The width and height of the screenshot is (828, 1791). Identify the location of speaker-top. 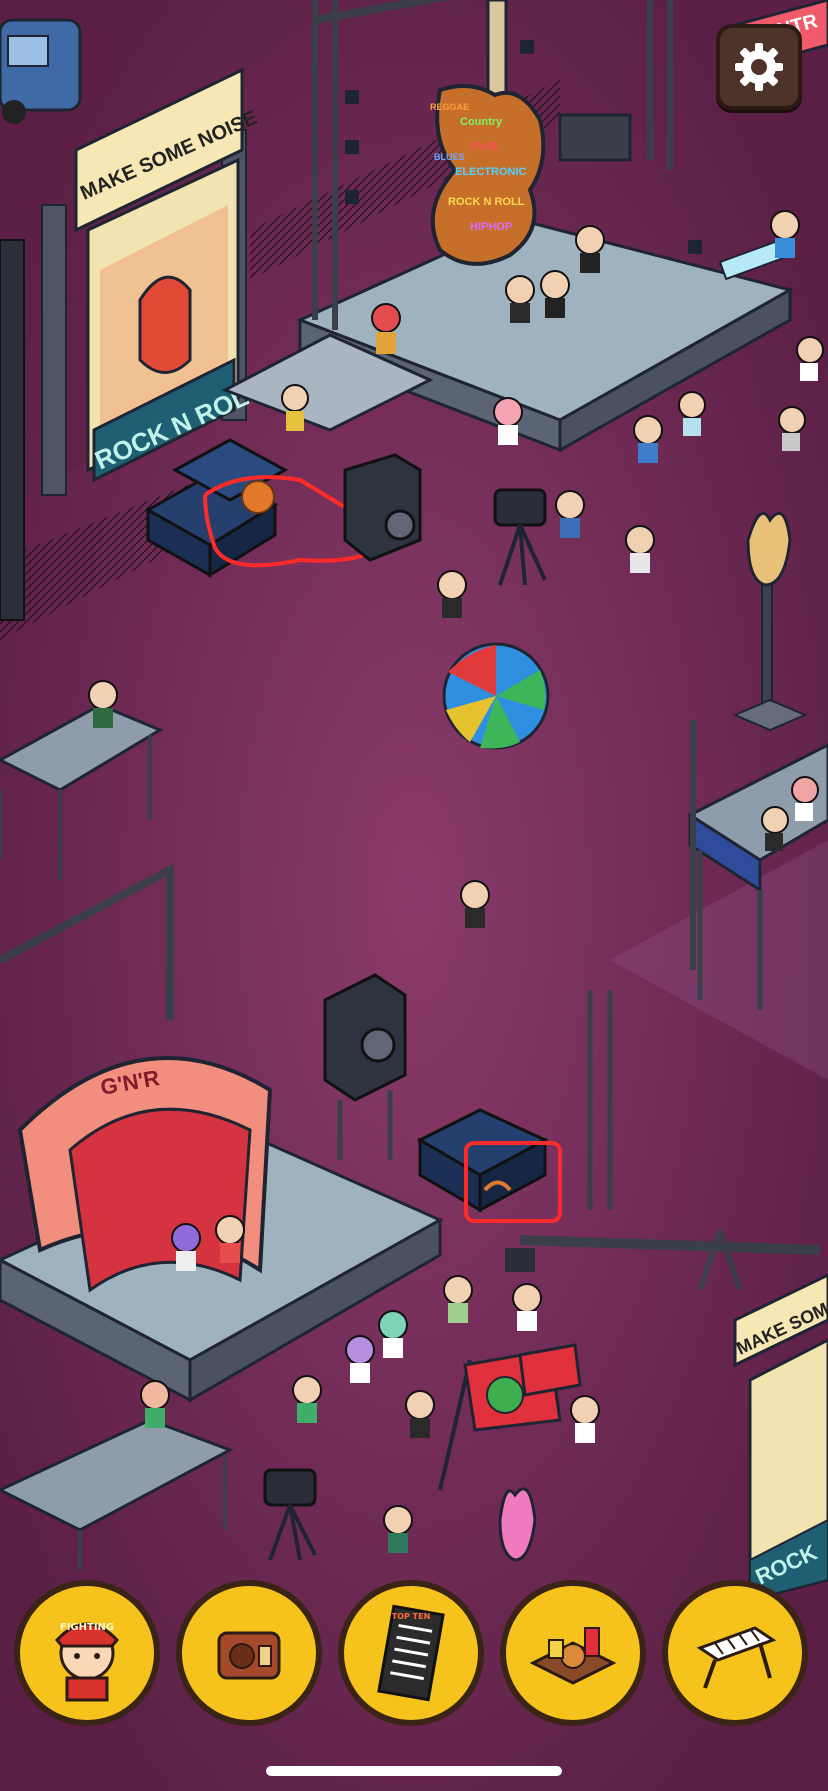
(382, 507).